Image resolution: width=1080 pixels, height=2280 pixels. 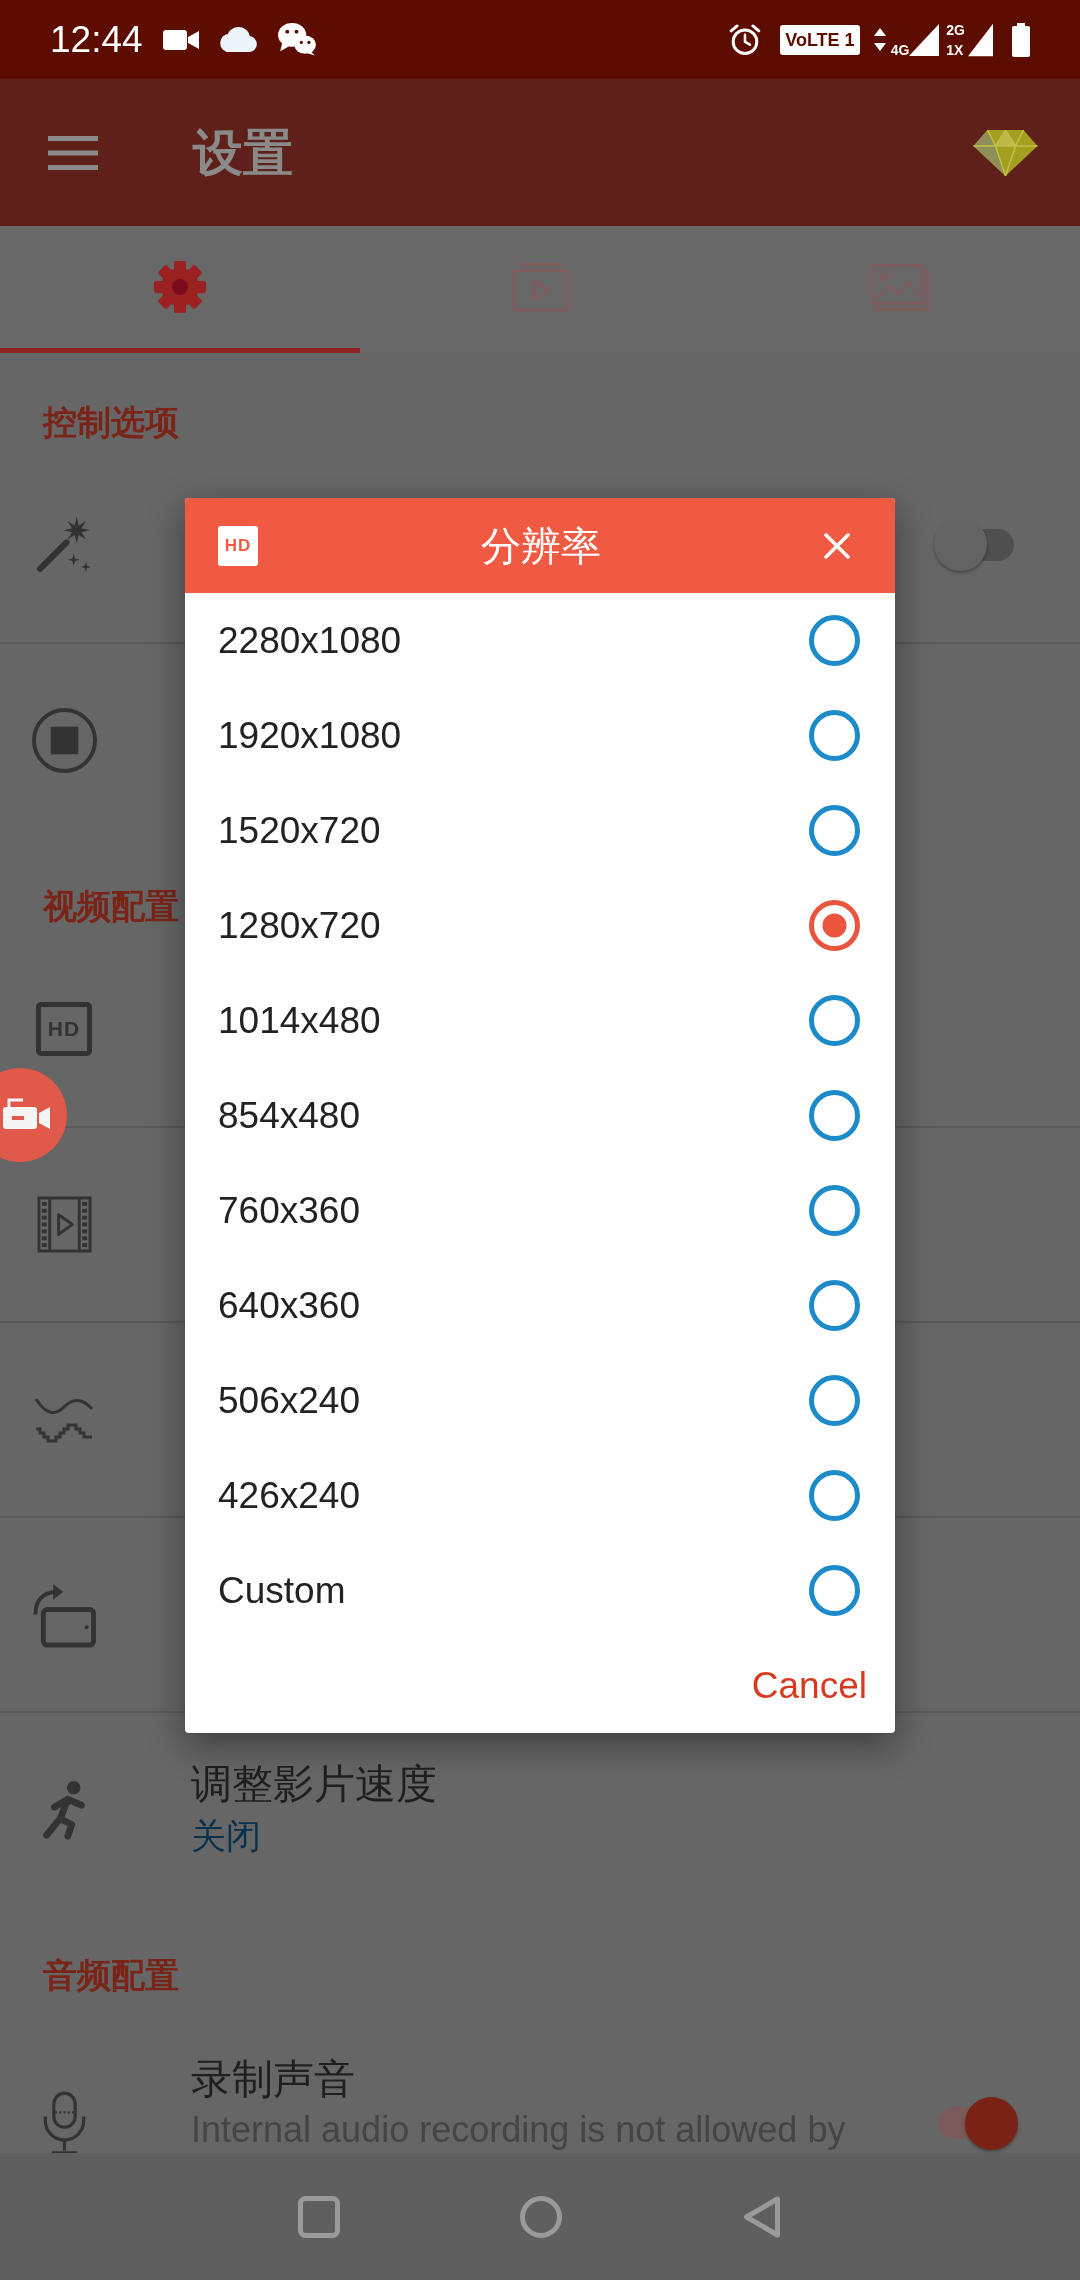 I want to click on battery-icon, so click(x=1021, y=39).